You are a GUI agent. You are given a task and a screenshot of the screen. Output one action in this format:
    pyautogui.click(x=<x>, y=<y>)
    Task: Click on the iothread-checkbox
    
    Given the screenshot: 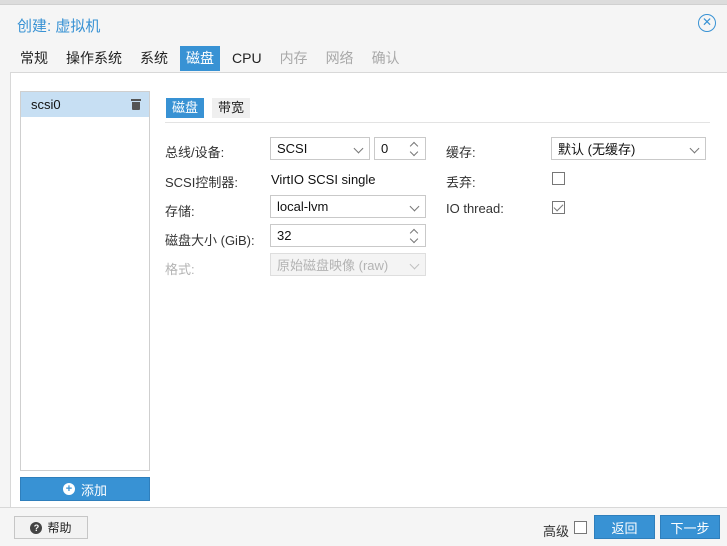 What is the action you would take?
    pyautogui.click(x=558, y=207)
    